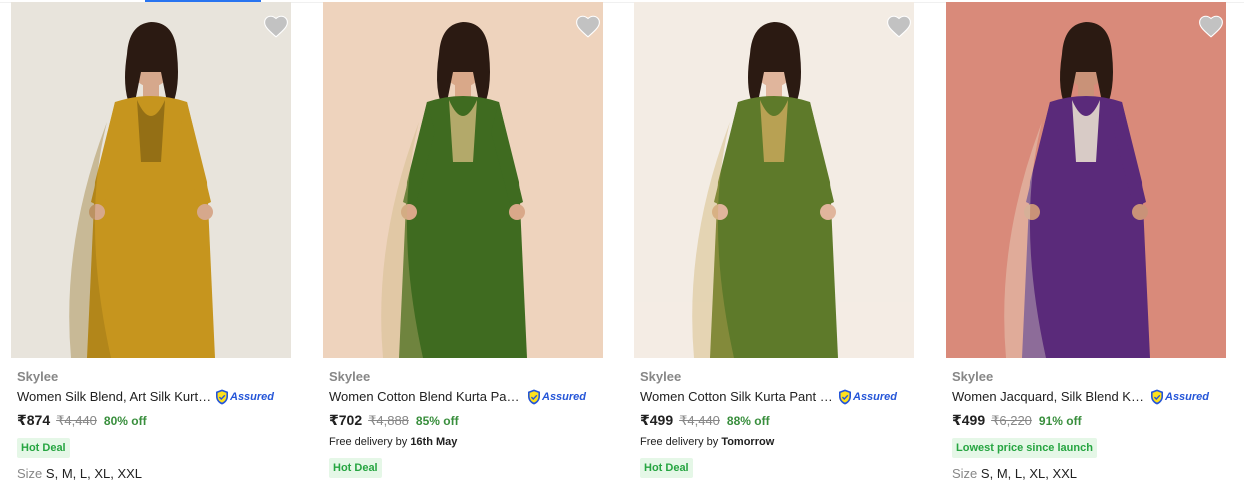 This screenshot has height=482, width=1244. What do you see at coordinates (748, 442) in the screenshot?
I see `delivery-date: Tomorrow` at bounding box center [748, 442].